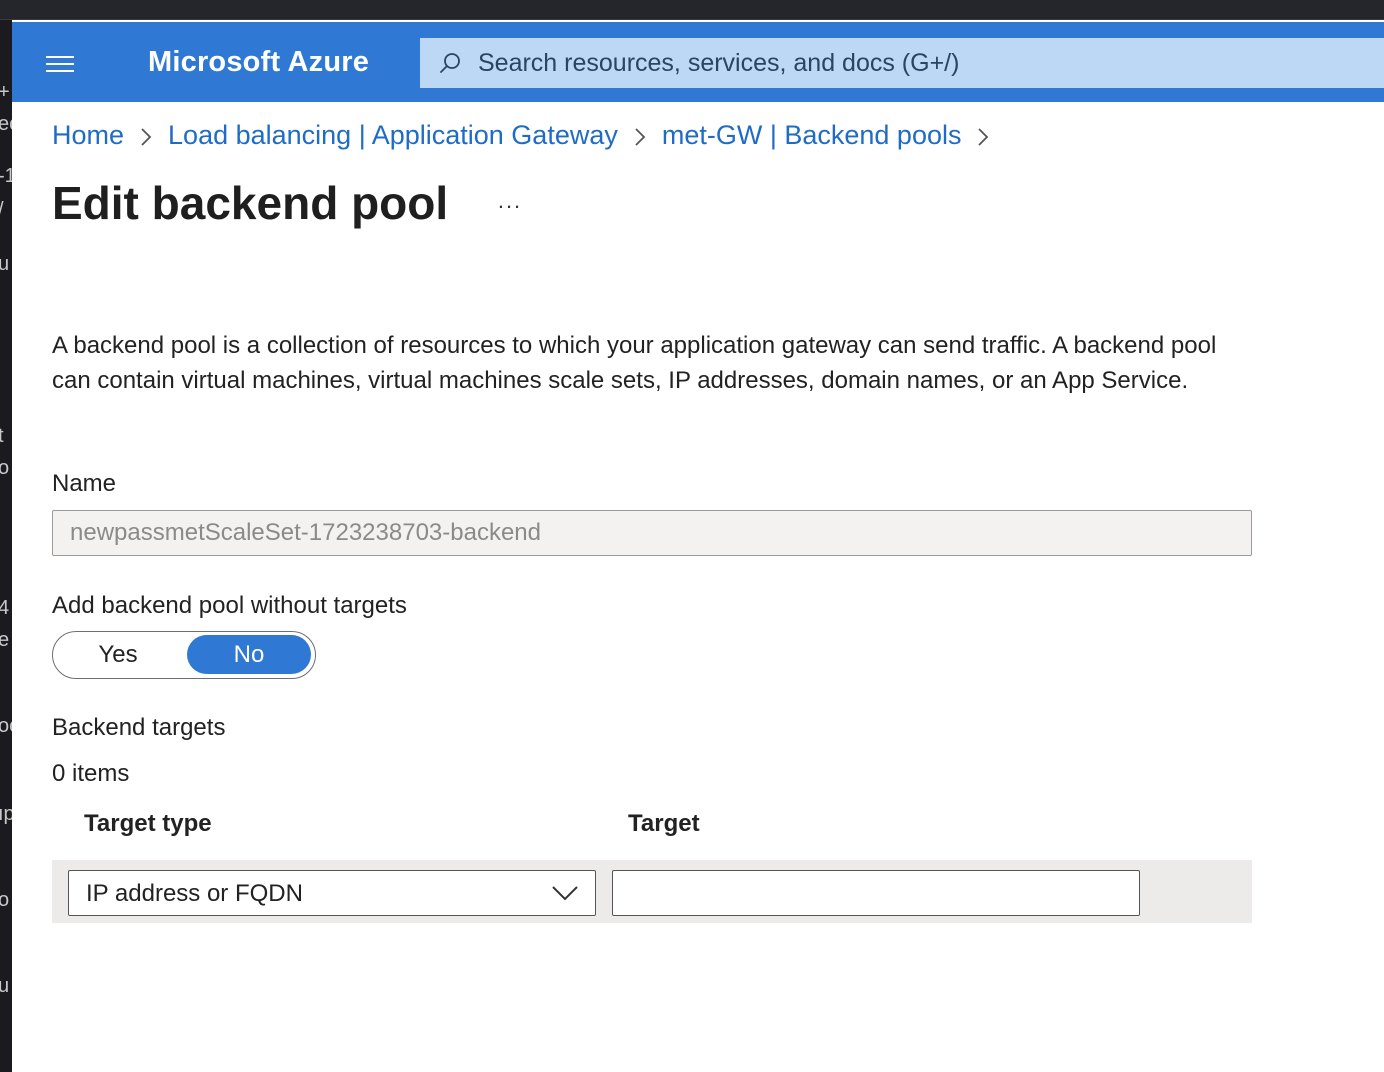 This screenshot has width=1384, height=1072. Describe the element at coordinates (5, 640) in the screenshot. I see `edge-glyph: e` at that location.